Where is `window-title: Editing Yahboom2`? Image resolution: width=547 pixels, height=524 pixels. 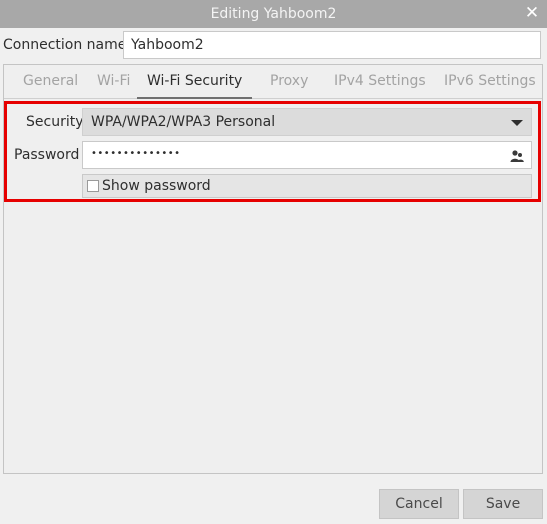 window-title: Editing Yahboom2 is located at coordinates (273, 14).